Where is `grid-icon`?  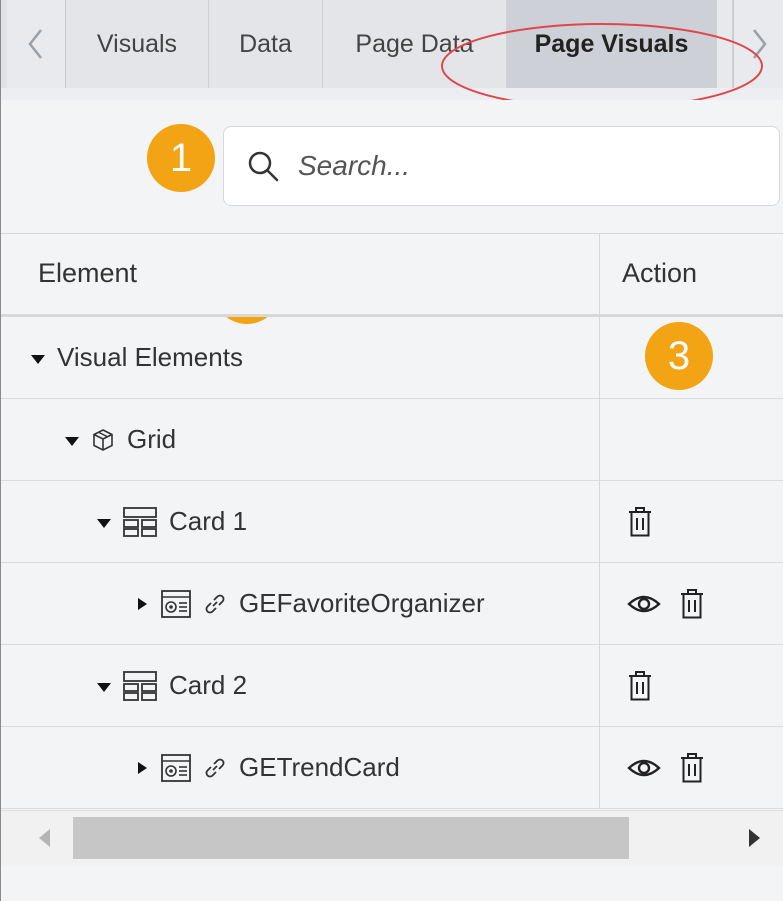
grid-icon is located at coordinates (103, 440).